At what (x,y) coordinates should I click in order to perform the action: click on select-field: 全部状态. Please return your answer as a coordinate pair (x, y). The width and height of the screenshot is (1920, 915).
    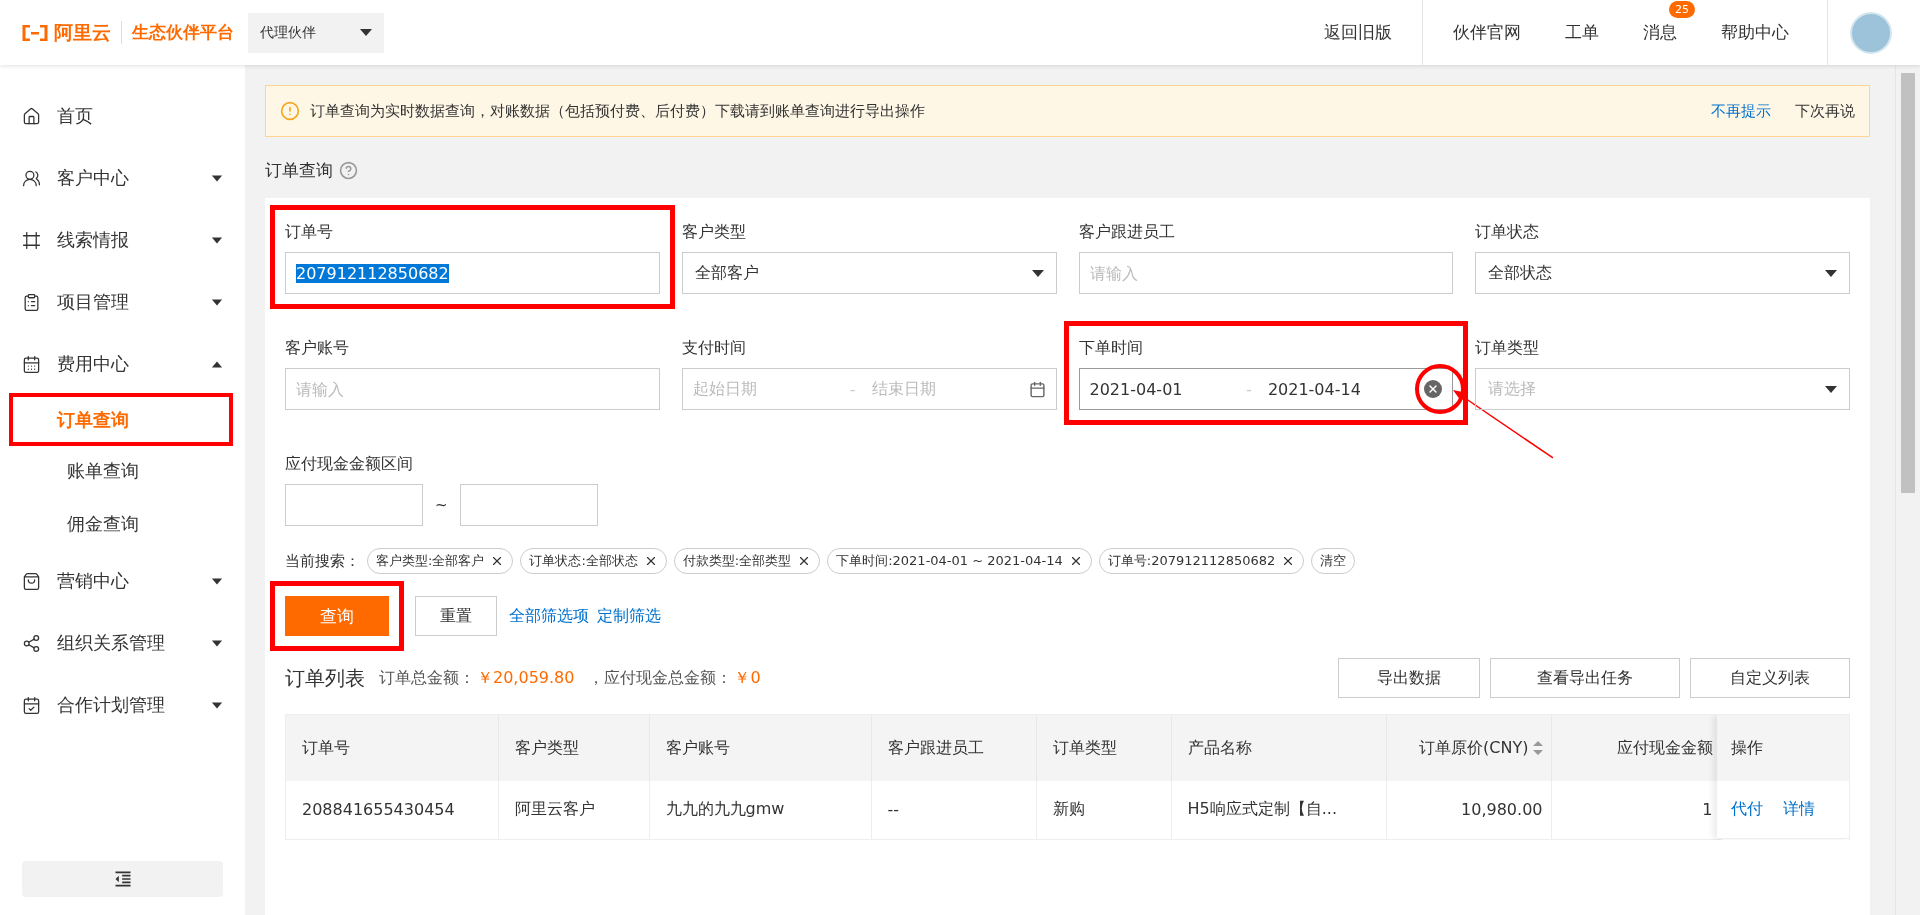
    Looking at the image, I should click on (1662, 273).